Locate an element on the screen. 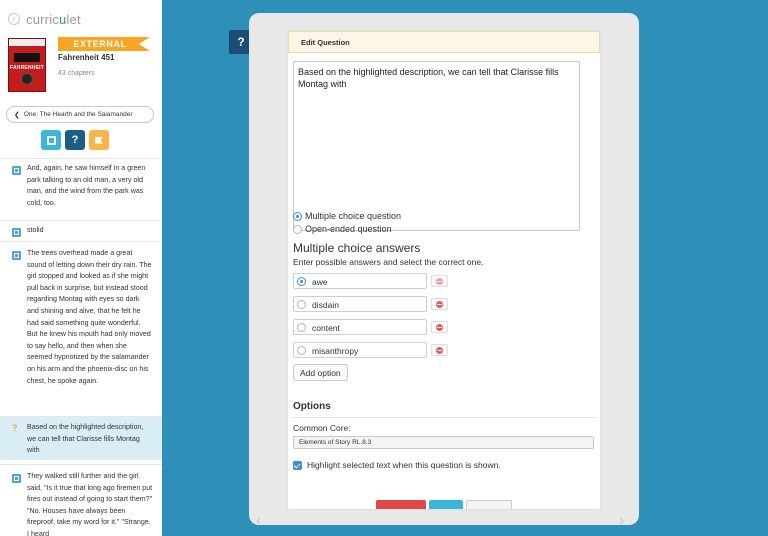 The image size is (768, 536). list-item: stolid is located at coordinates (81, 230).